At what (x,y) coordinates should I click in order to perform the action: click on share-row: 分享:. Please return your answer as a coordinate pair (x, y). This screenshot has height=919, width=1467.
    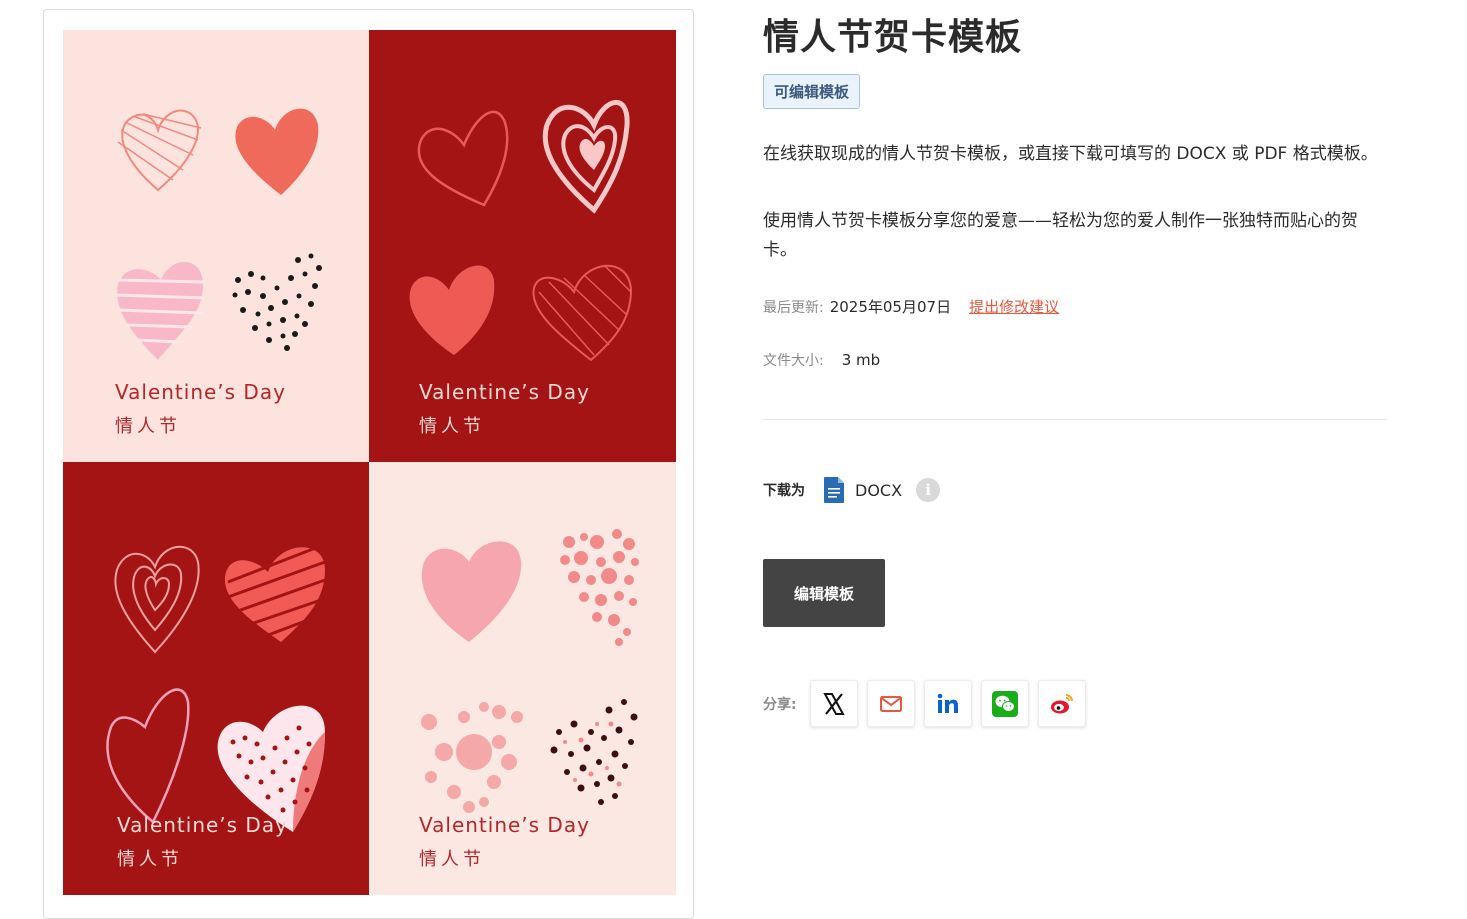
    Looking at the image, I should click on (929, 703).